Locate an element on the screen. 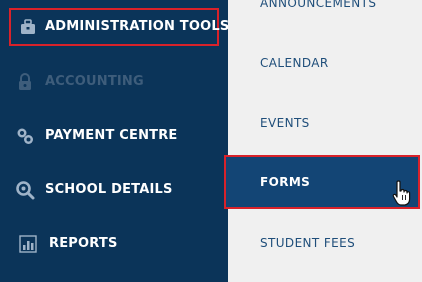  sidebar-item-administration-tools: ADMINISTRATION TOOLS is located at coordinates (119, 27).